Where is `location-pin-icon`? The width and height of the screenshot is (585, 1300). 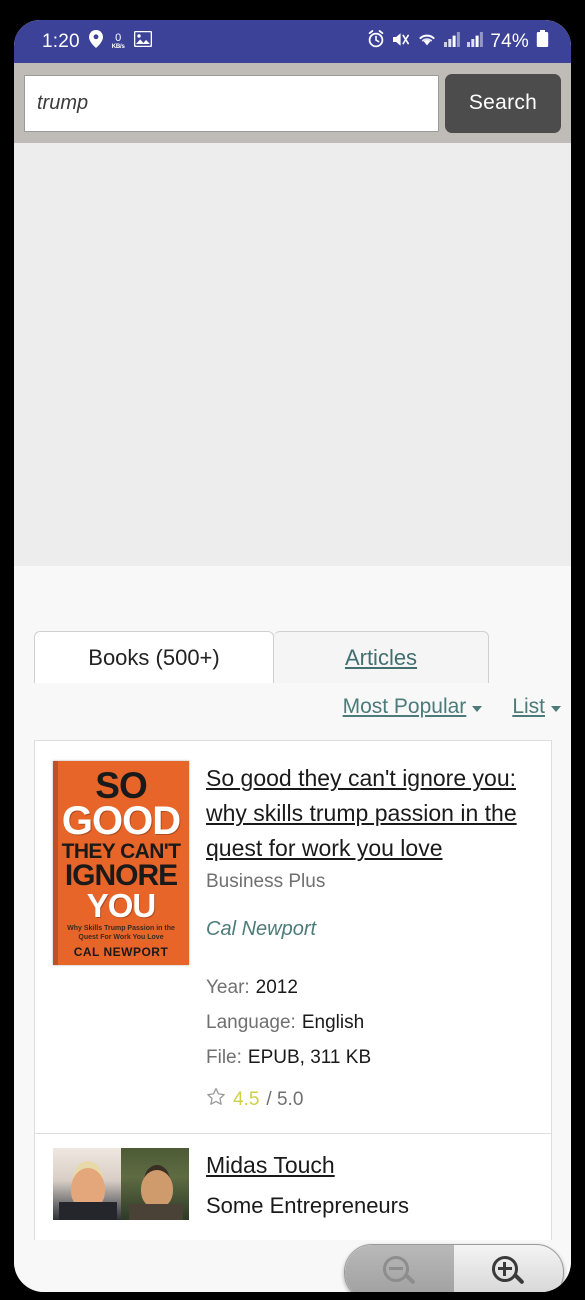 location-pin-icon is located at coordinates (95, 41).